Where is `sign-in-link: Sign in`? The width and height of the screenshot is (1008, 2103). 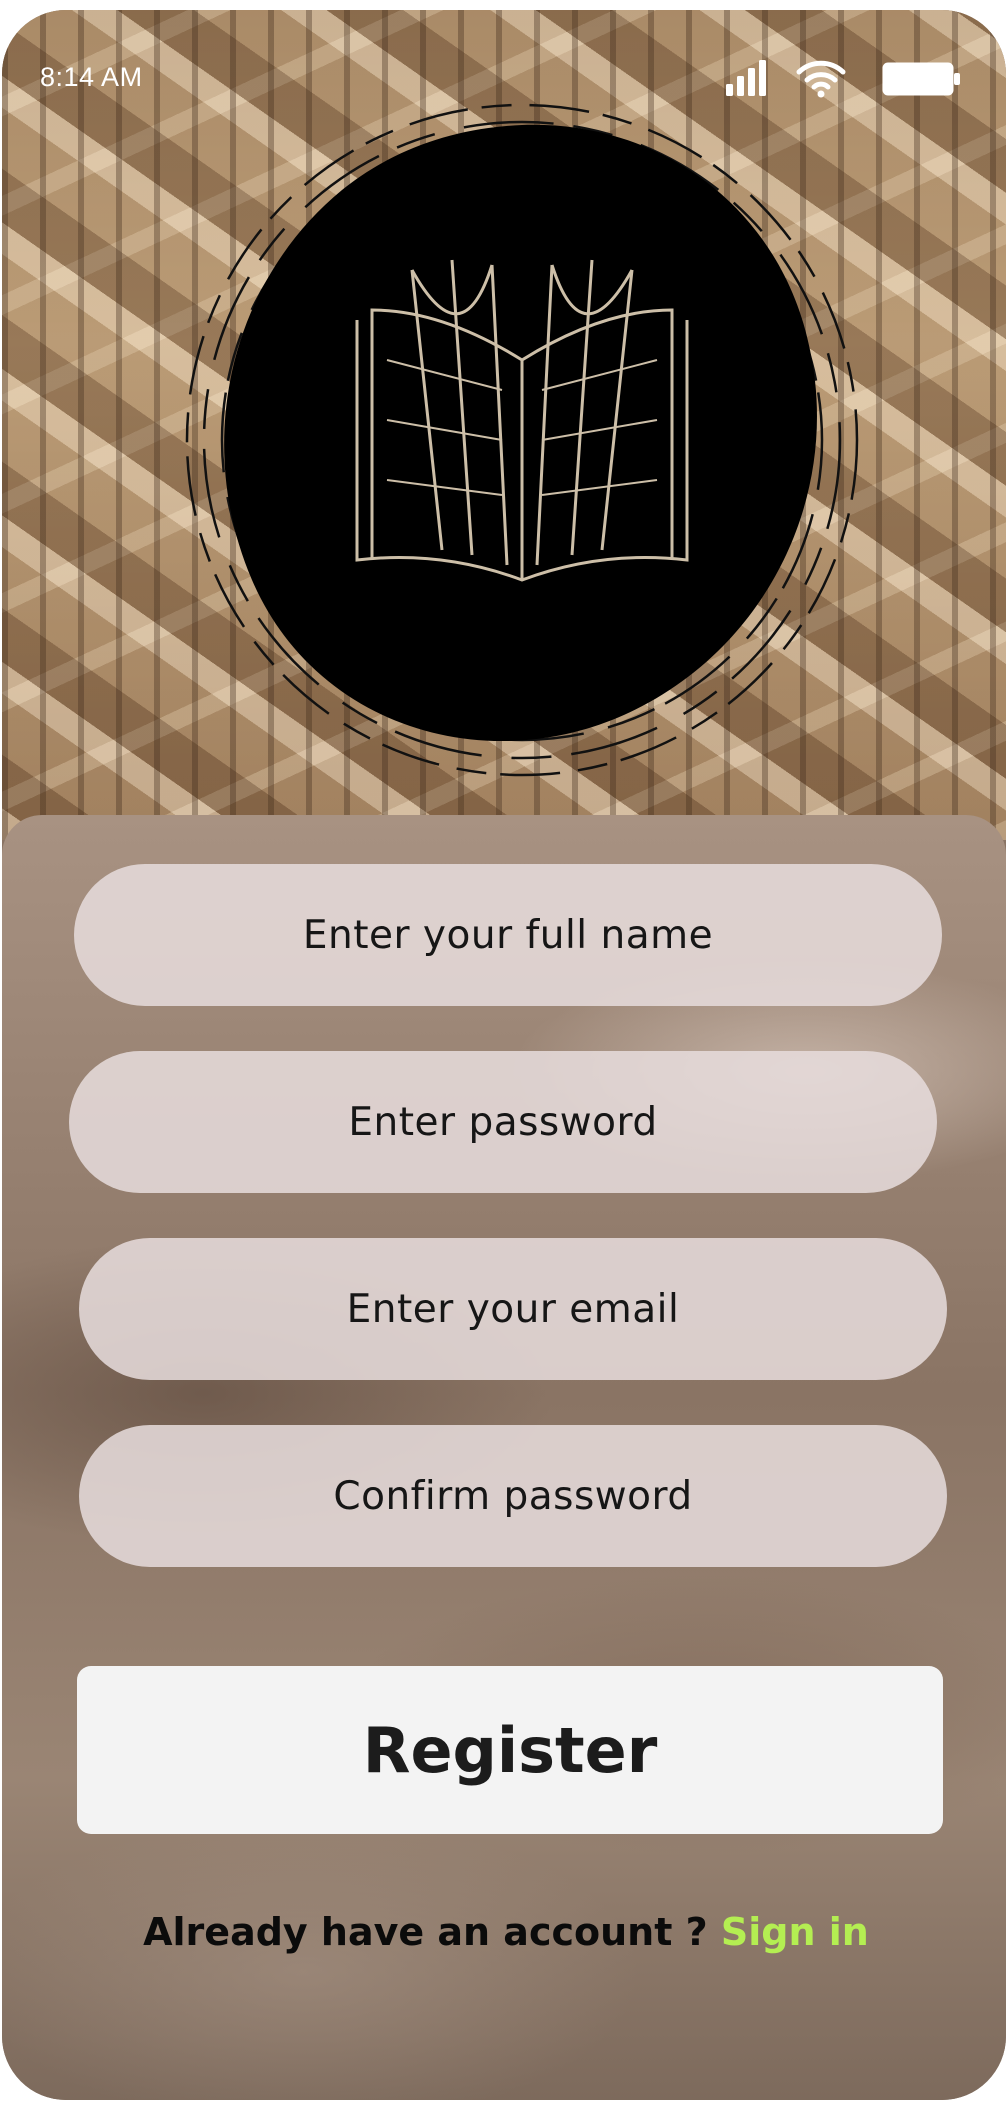 sign-in-link: Sign in is located at coordinates (795, 1932).